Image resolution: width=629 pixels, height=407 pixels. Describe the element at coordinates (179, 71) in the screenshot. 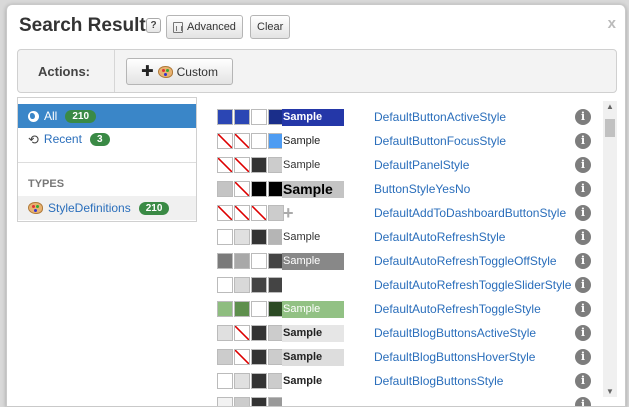

I see `custom-button: ✚ Custom` at that location.